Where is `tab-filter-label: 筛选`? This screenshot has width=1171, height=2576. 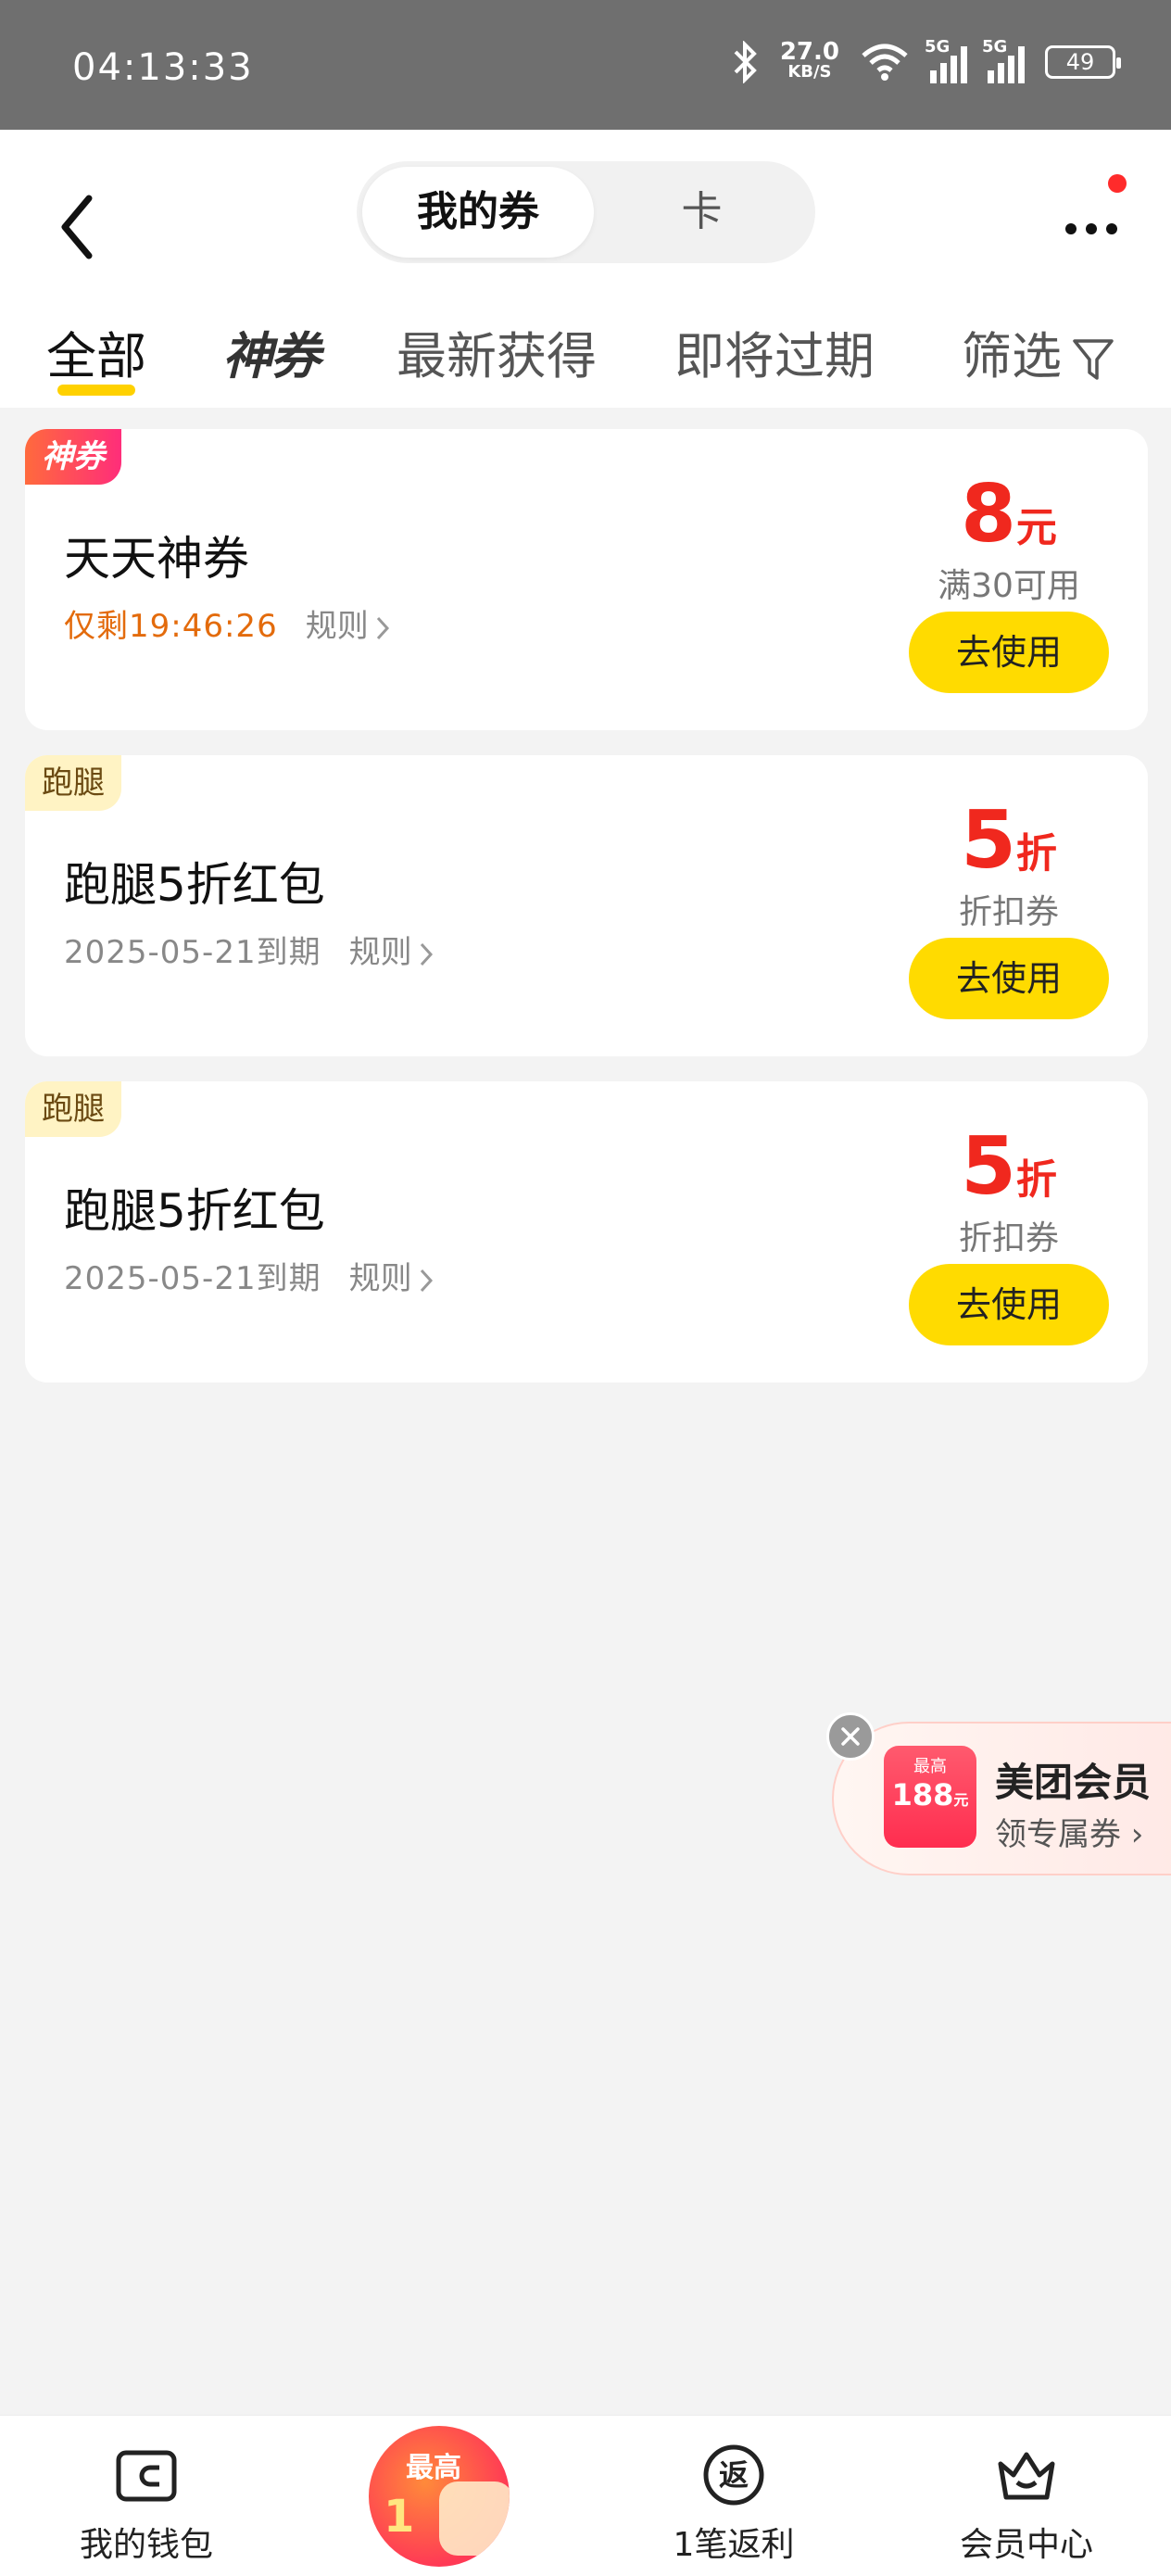 tab-filter-label: 筛选 is located at coordinates (1012, 356).